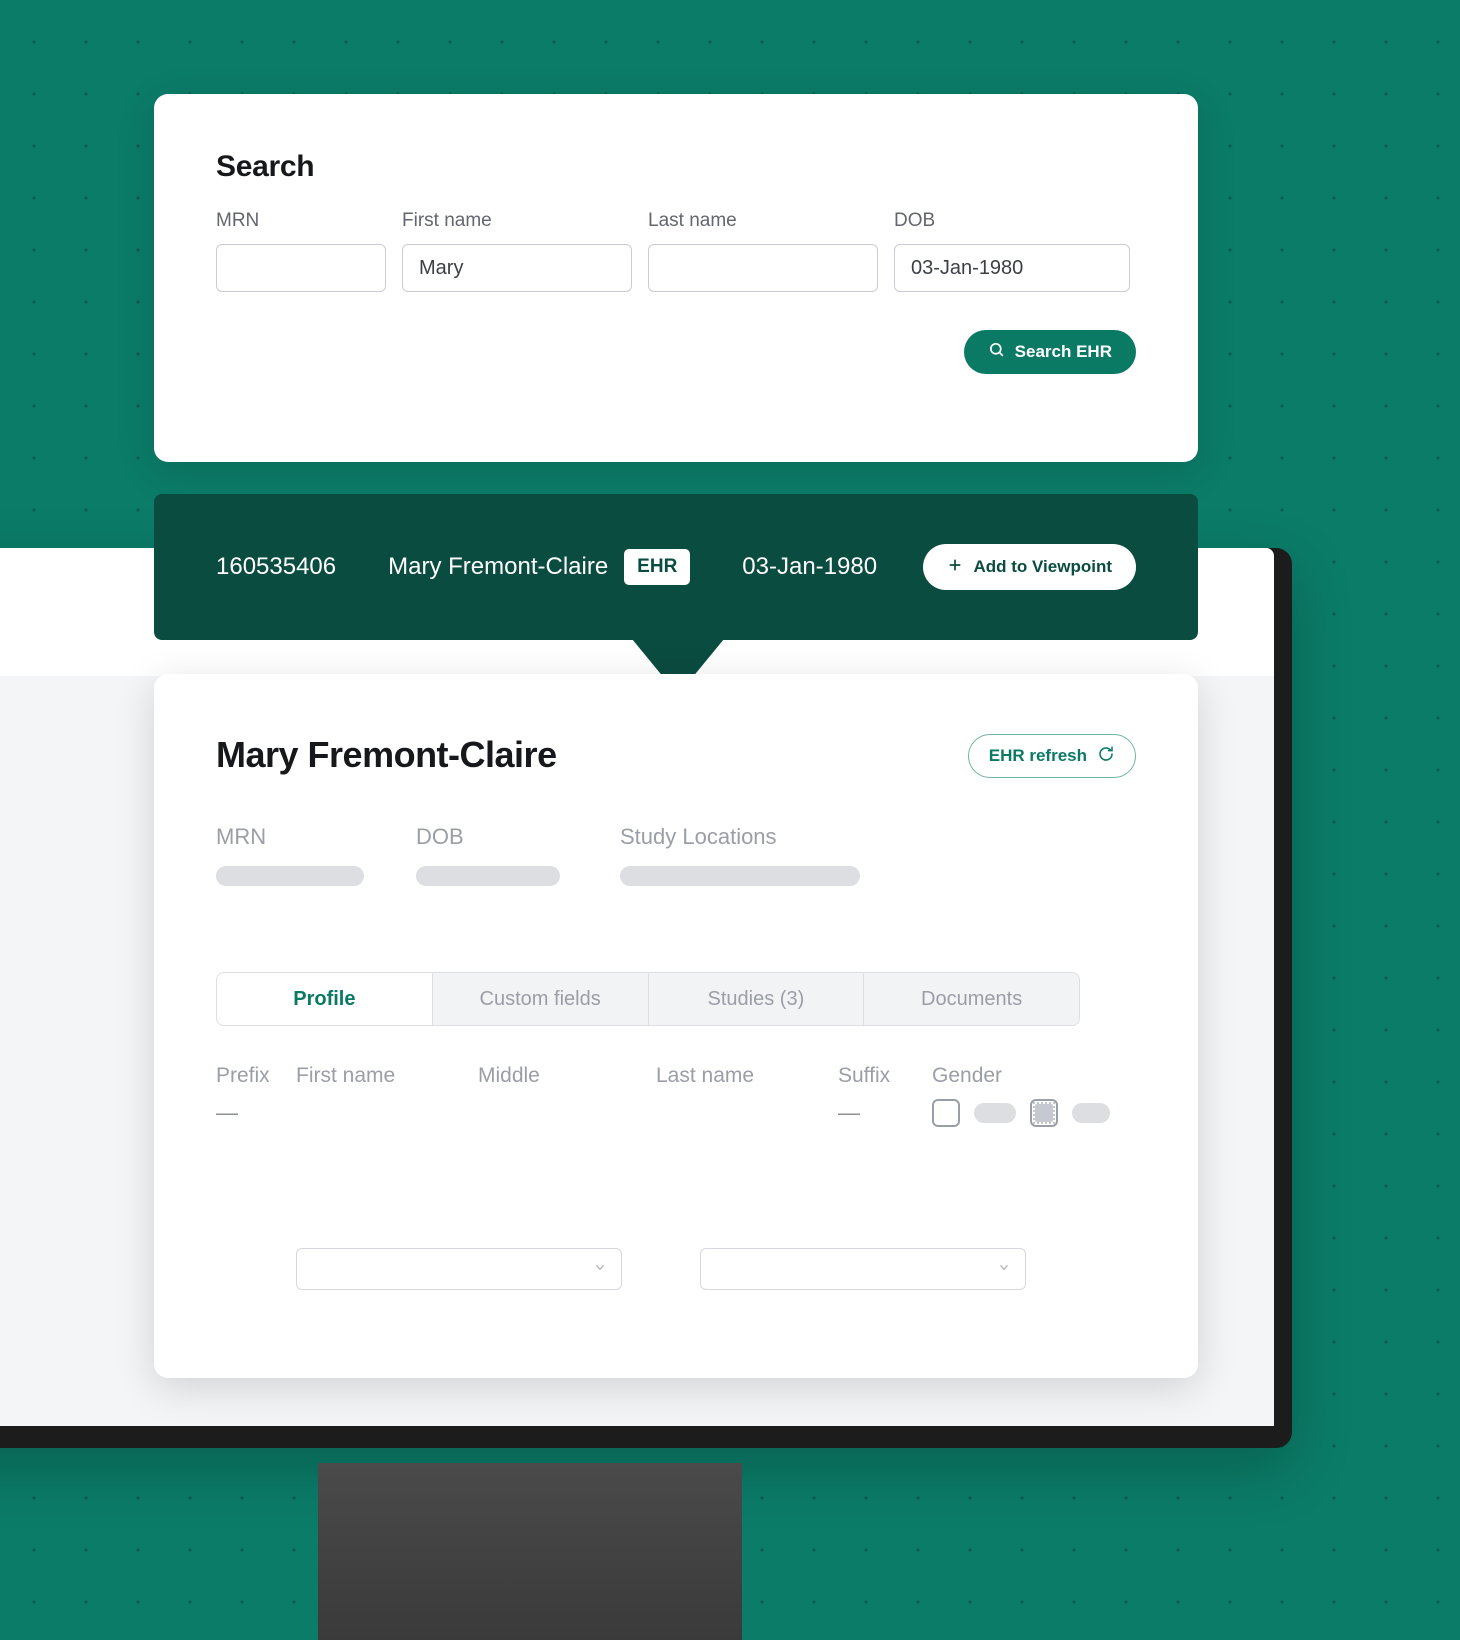 The width and height of the screenshot is (1460, 1640). I want to click on summary-mrn-label: MRN, so click(241, 836).